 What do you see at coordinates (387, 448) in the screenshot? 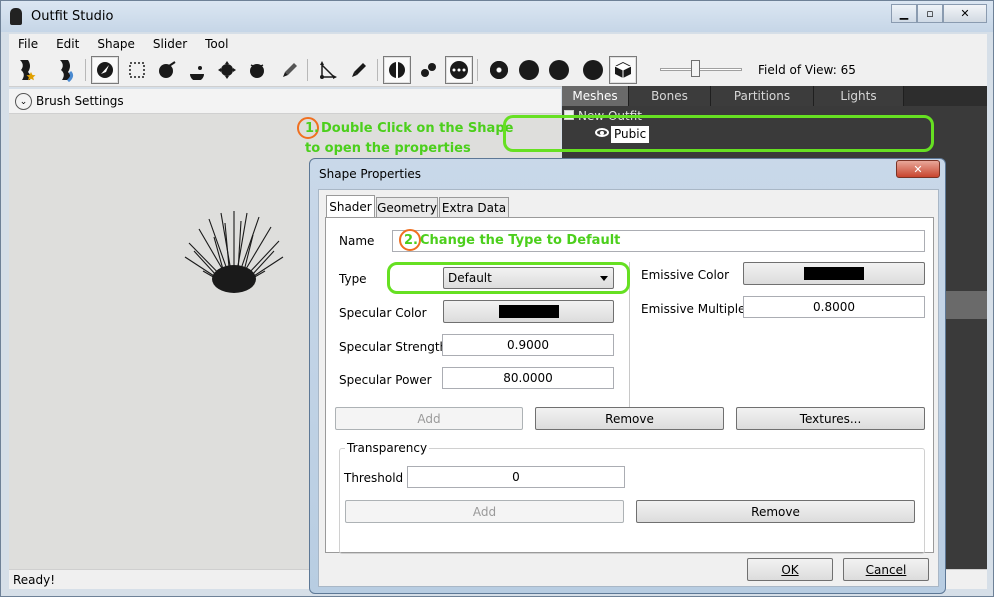
I see `transparency-label: Transparency` at bounding box center [387, 448].